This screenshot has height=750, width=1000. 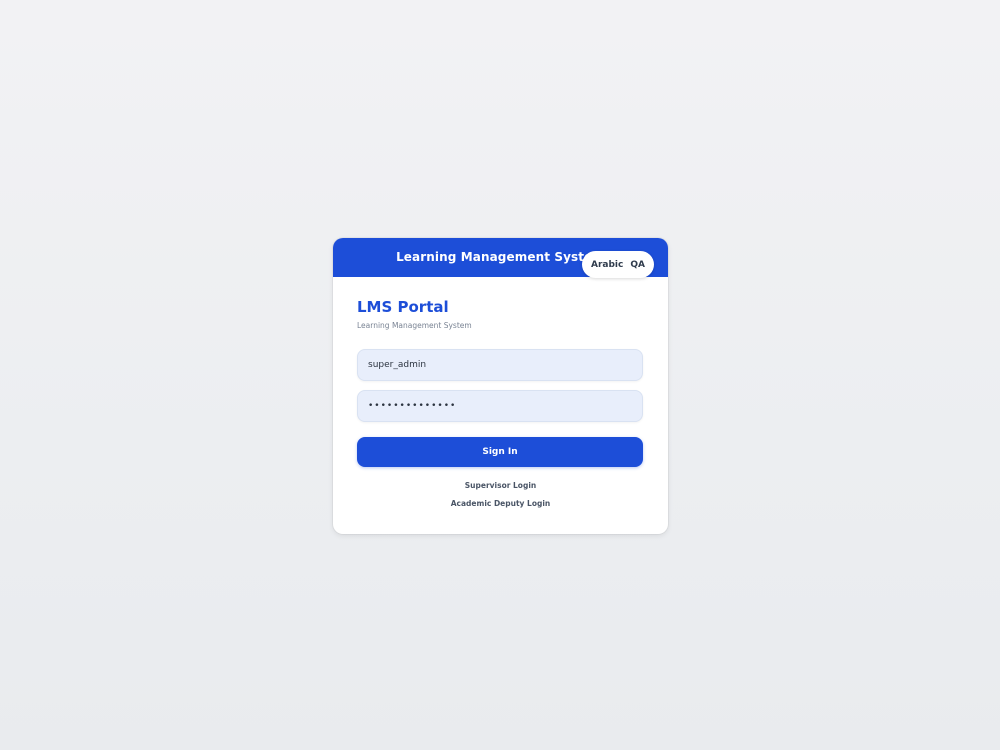 I want to click on language-option-qa: QA, so click(x=637, y=265).